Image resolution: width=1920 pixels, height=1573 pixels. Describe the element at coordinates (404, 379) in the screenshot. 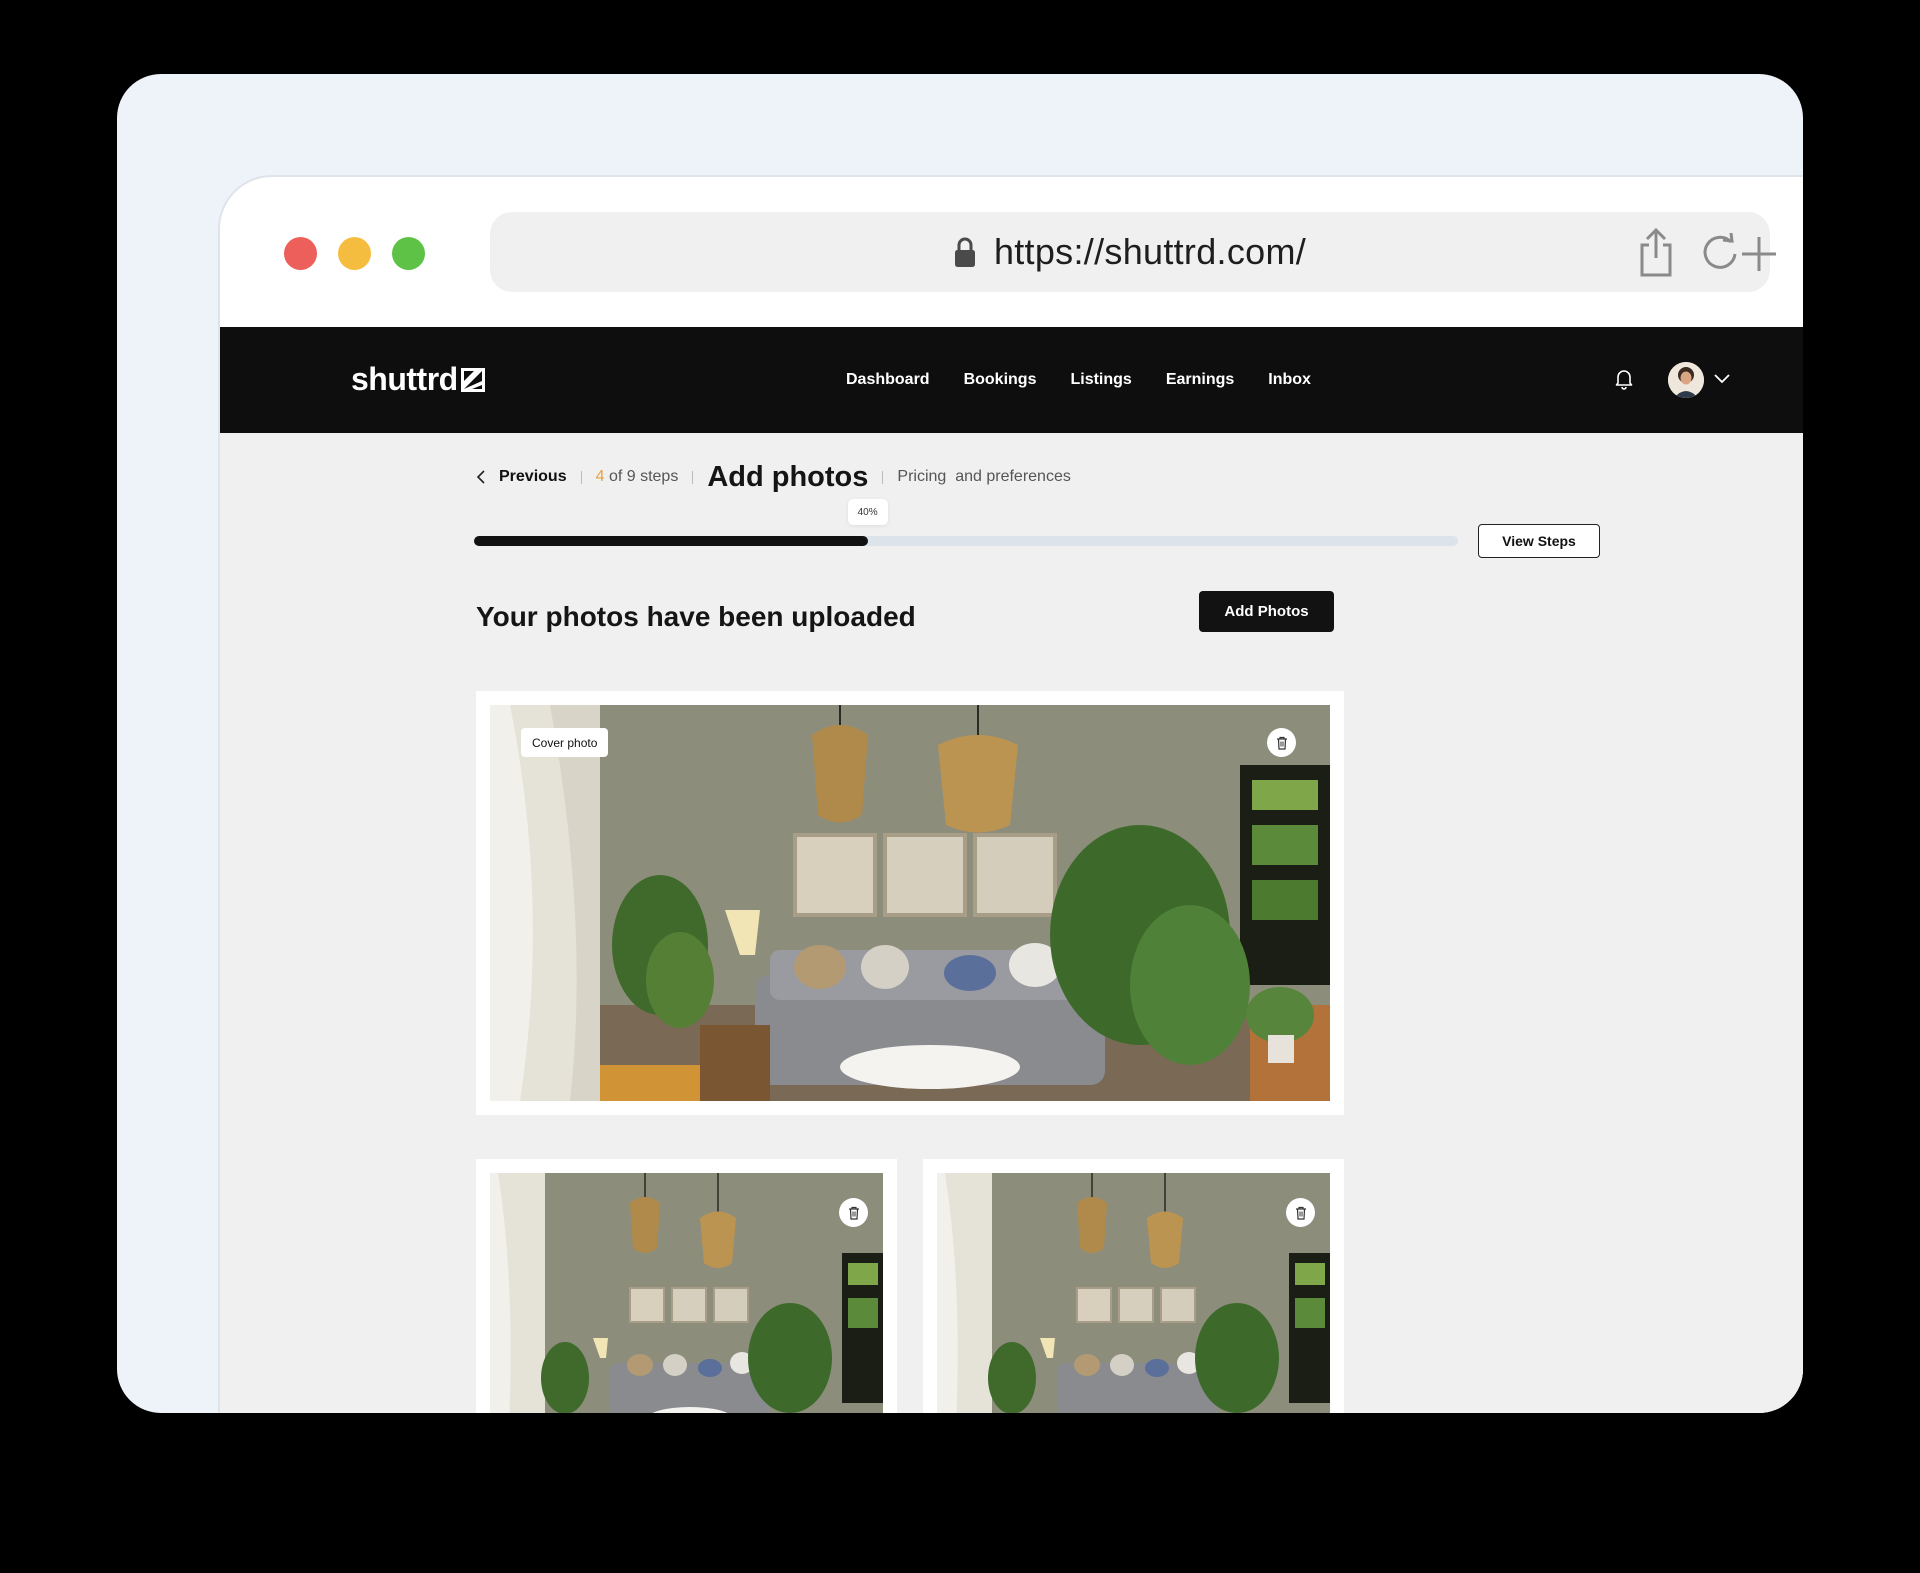

I see `logo-text: shuttrd` at that location.